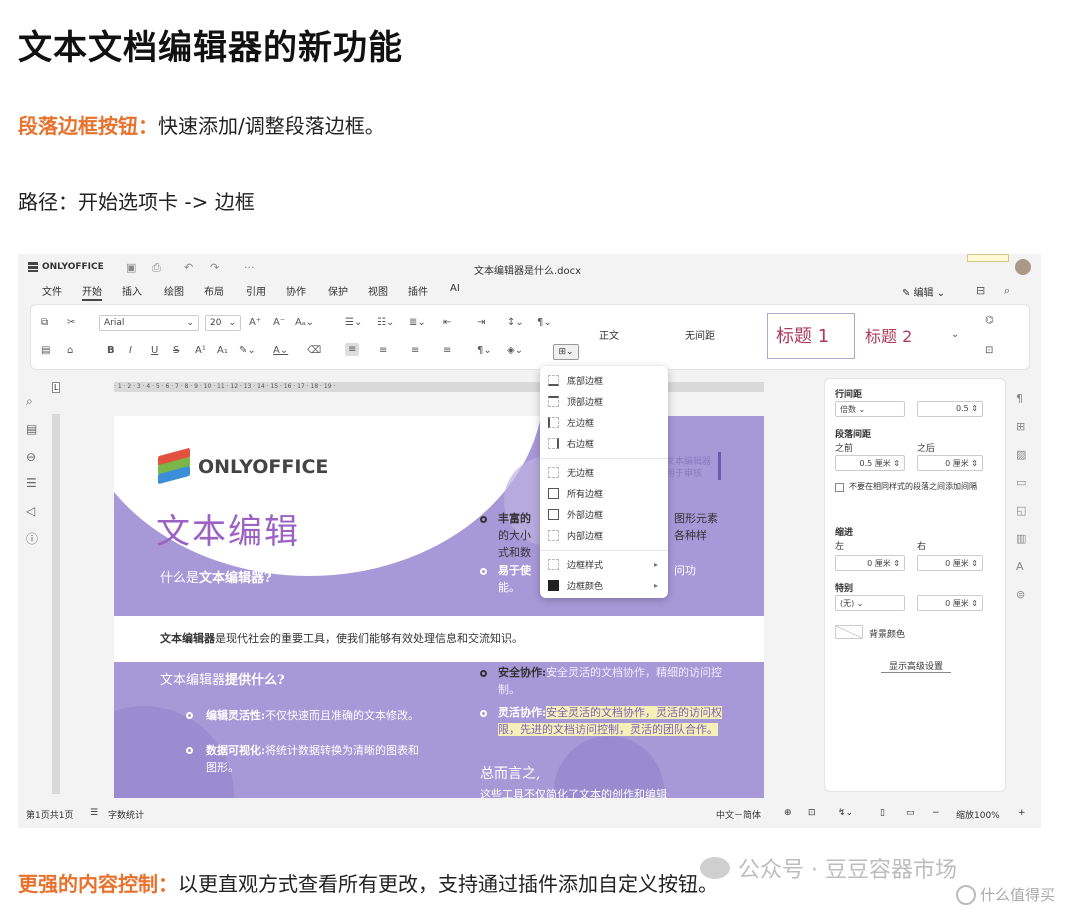 Image resolution: width=1080 pixels, height=914 pixels. Describe the element at coordinates (70, 350) in the screenshot. I see `format-painter-icon: ⌂` at that location.